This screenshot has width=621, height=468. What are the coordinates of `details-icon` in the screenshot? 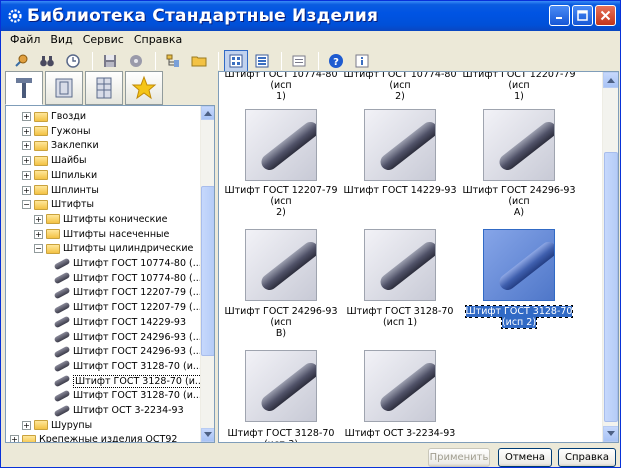 It's located at (299, 61).